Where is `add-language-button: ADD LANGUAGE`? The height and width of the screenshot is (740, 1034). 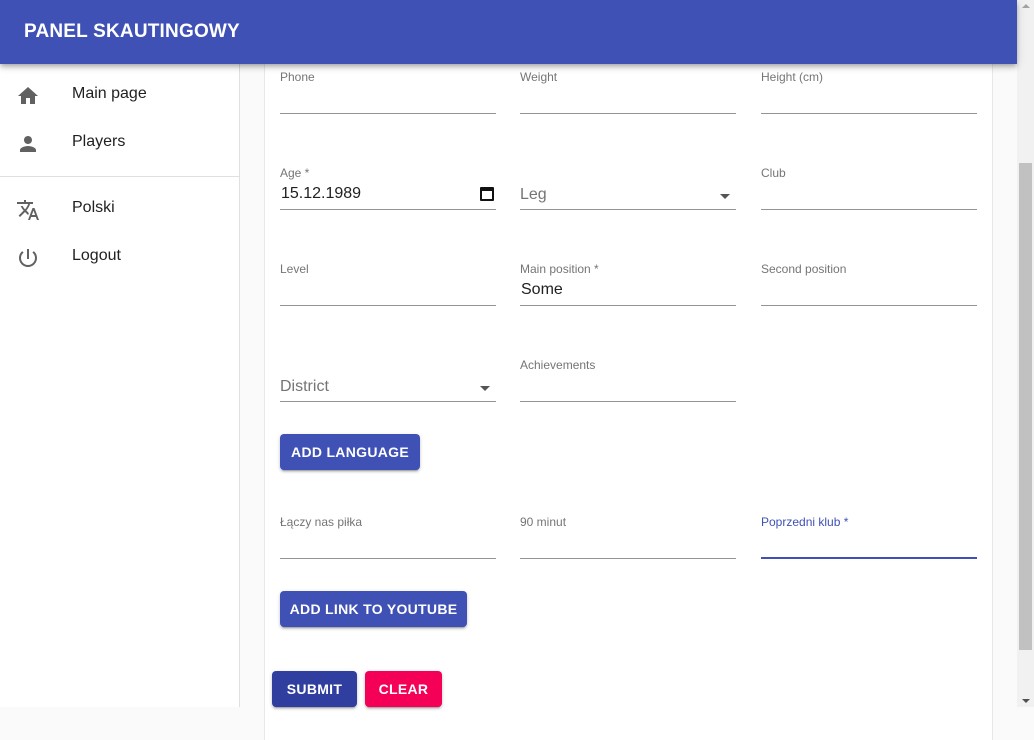
add-language-button: ADD LANGUAGE is located at coordinates (350, 452).